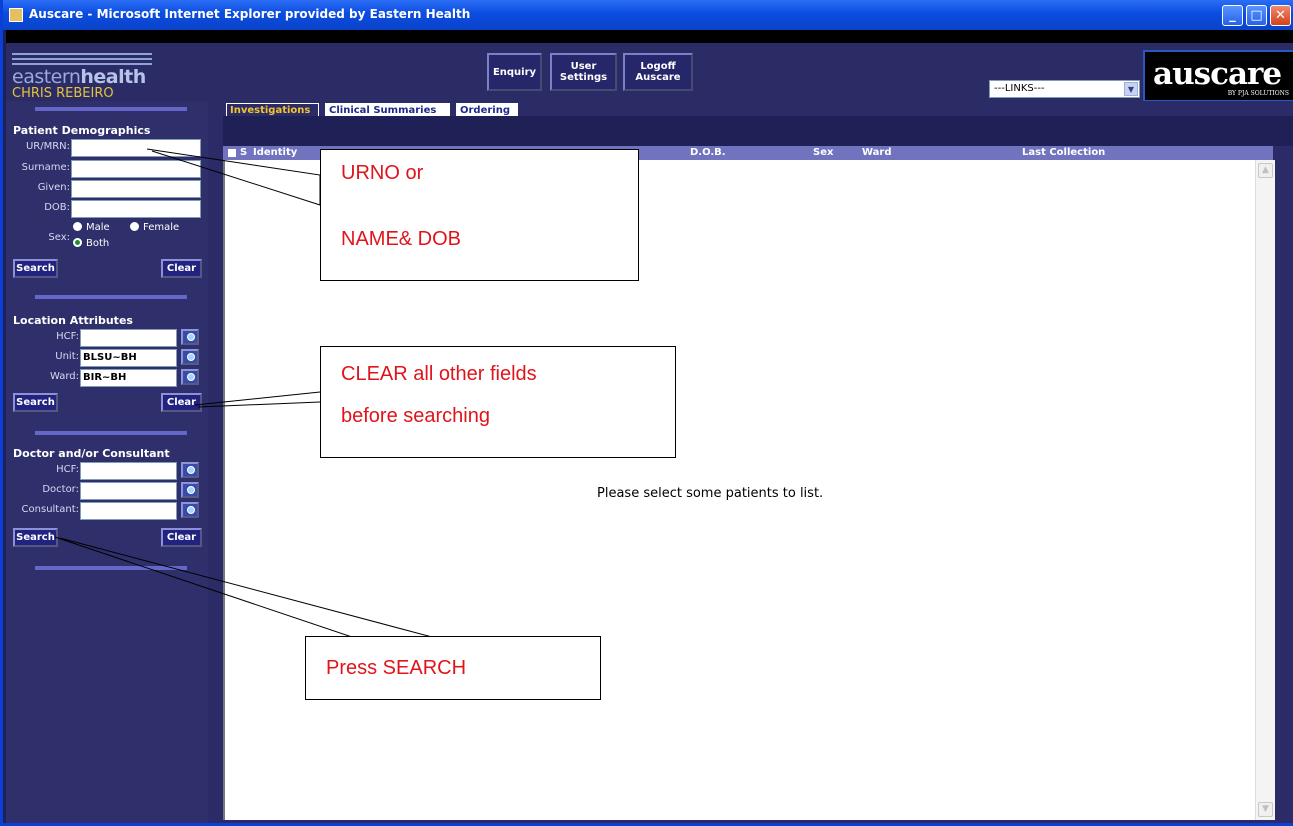 The width and height of the screenshot is (1293, 826). Describe the element at coordinates (35, 402) in the screenshot. I see `location-search-button: Search` at that location.